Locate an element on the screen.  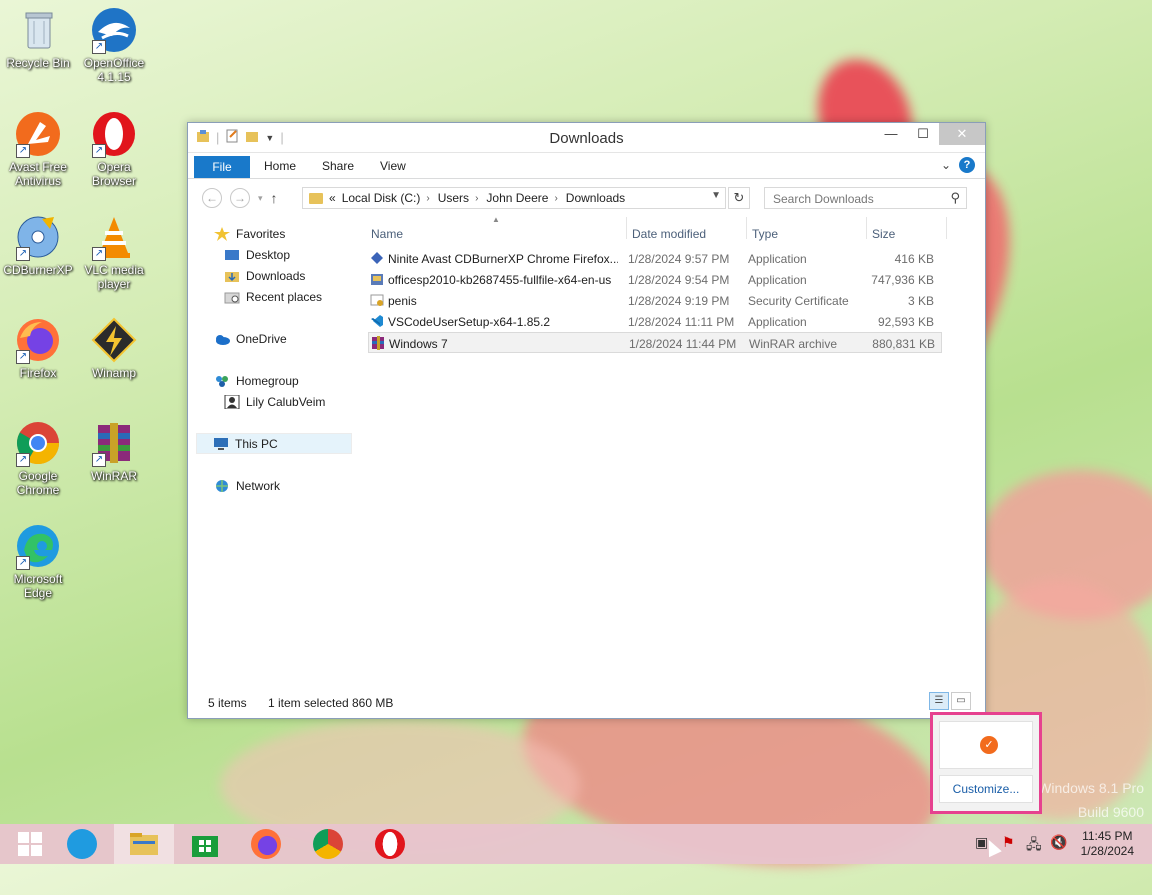
nav-homegroup: Homegroup is located at coordinates (256, 381).